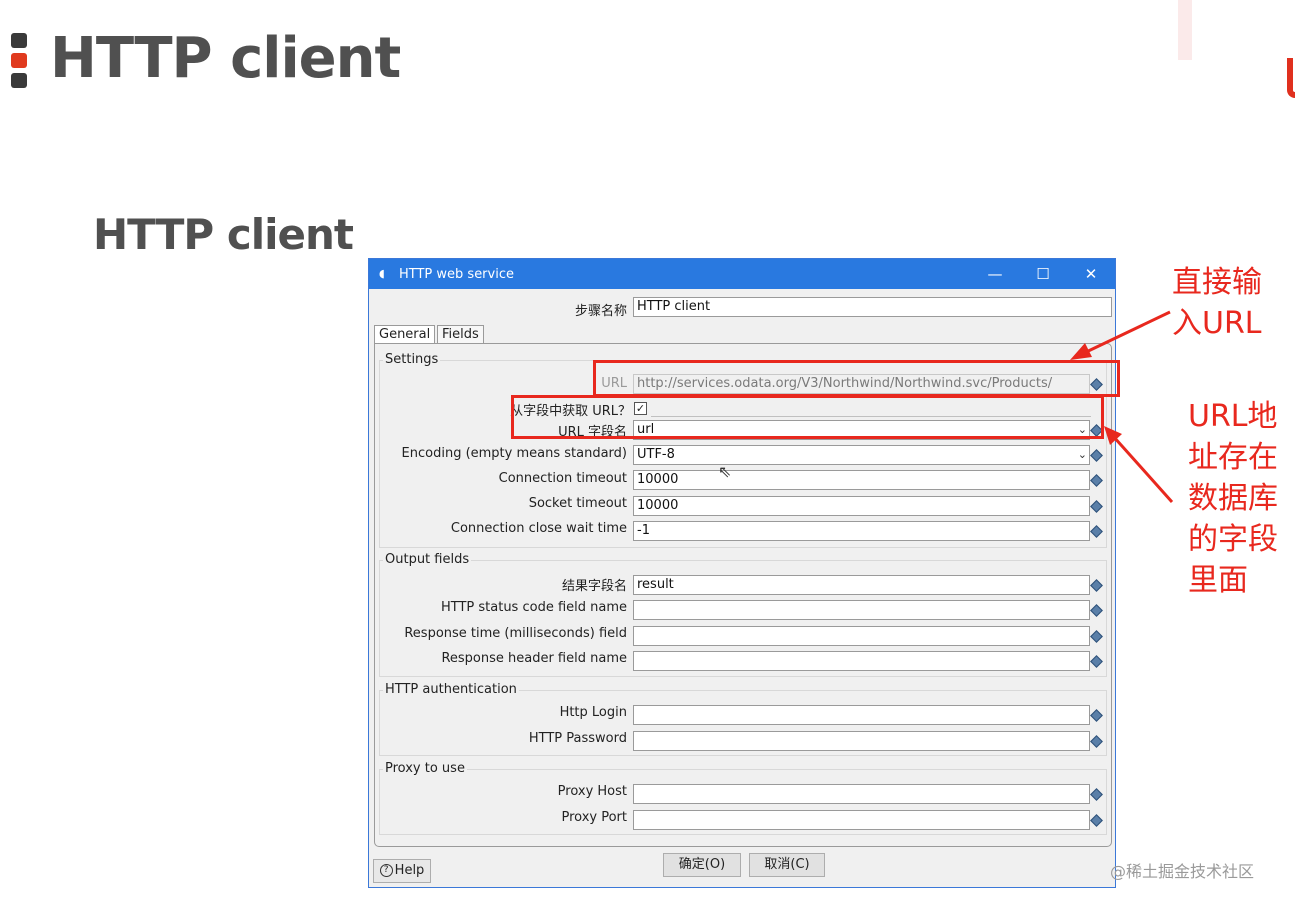  Describe the element at coordinates (538, 528) in the screenshot. I see `close-wait-label: Connection close wait time` at that location.